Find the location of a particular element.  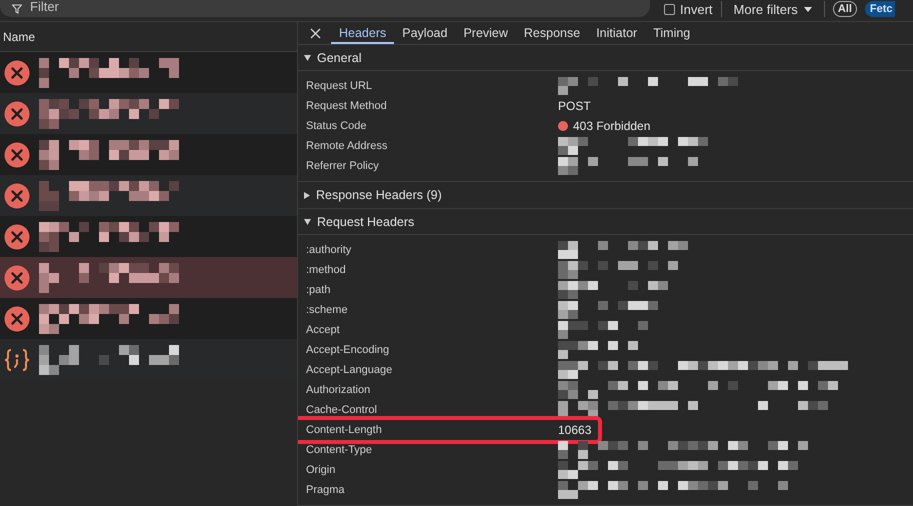

header-value: 403 Forbidden is located at coordinates (604, 126).